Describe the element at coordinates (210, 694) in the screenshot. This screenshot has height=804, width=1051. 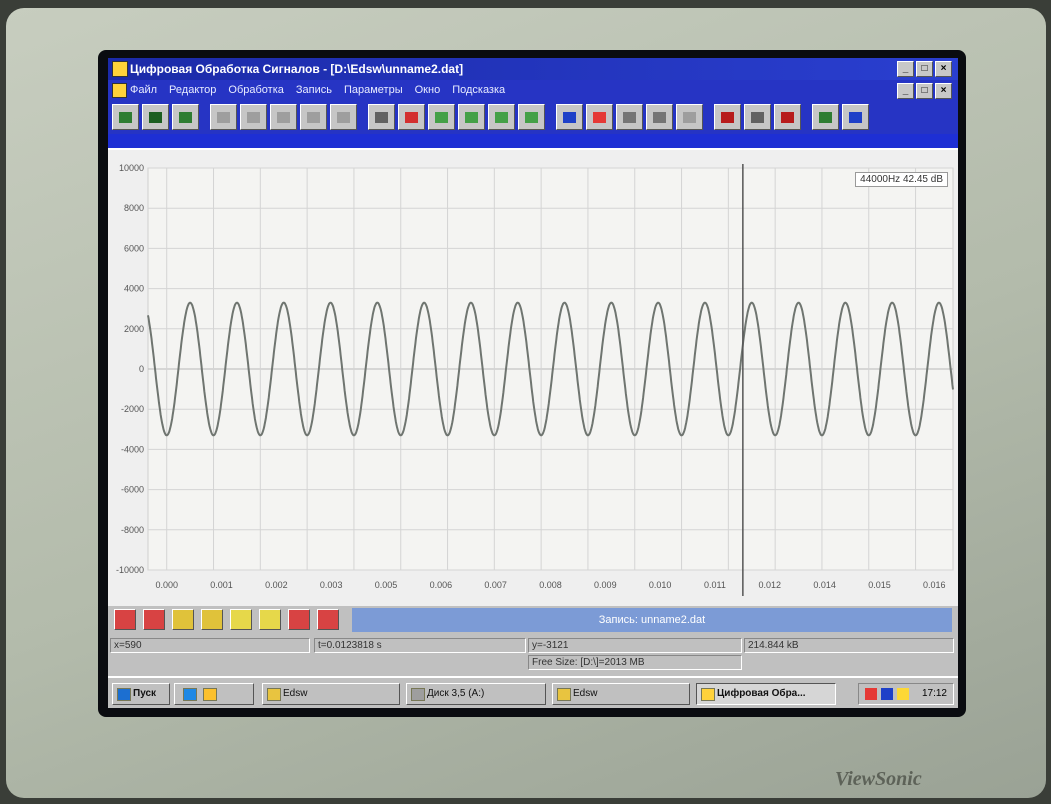
I see `explorer-icon` at that location.